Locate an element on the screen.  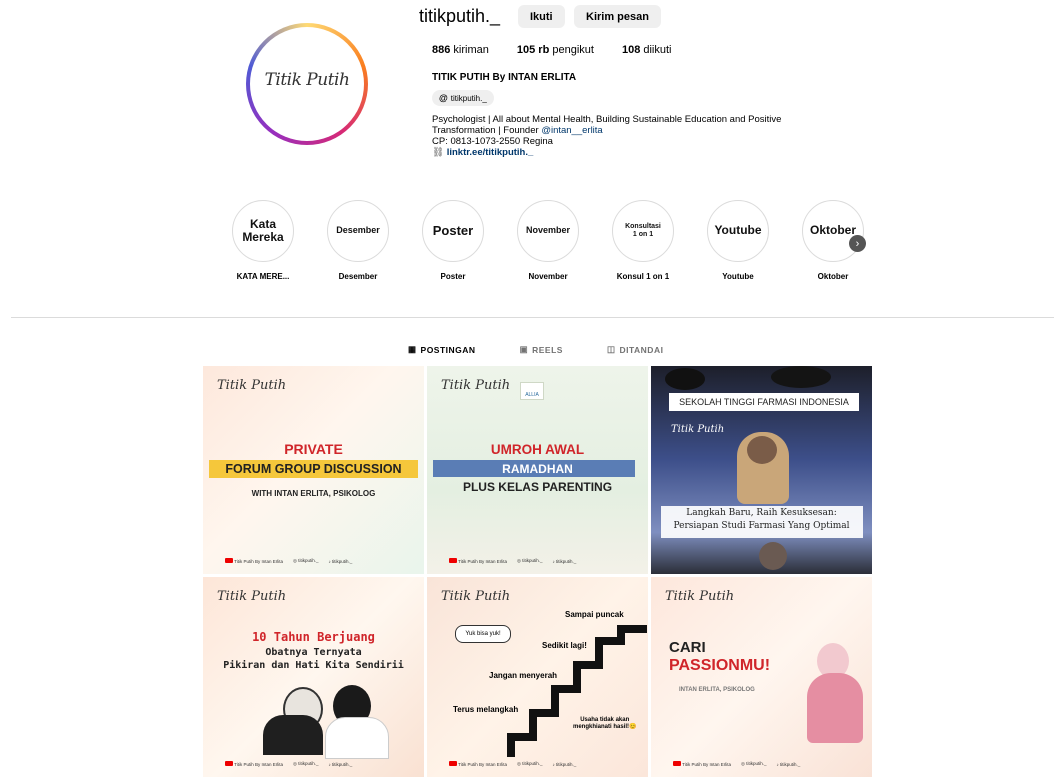
highlight-konsul: Konsultasi 1 on 1 Konsul 1 on 1 is located at coordinates (643, 240).